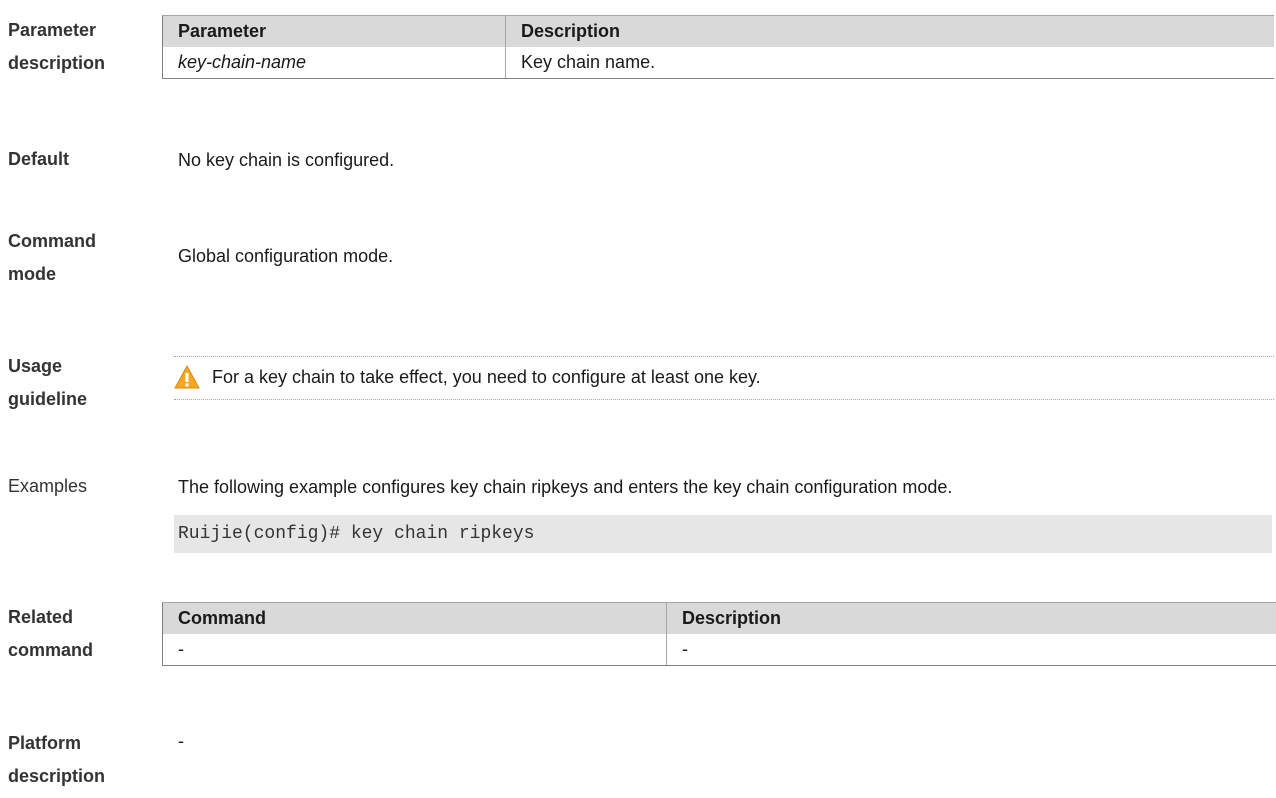  Describe the element at coordinates (32, 274) in the screenshot. I see `label-line: mode` at that location.